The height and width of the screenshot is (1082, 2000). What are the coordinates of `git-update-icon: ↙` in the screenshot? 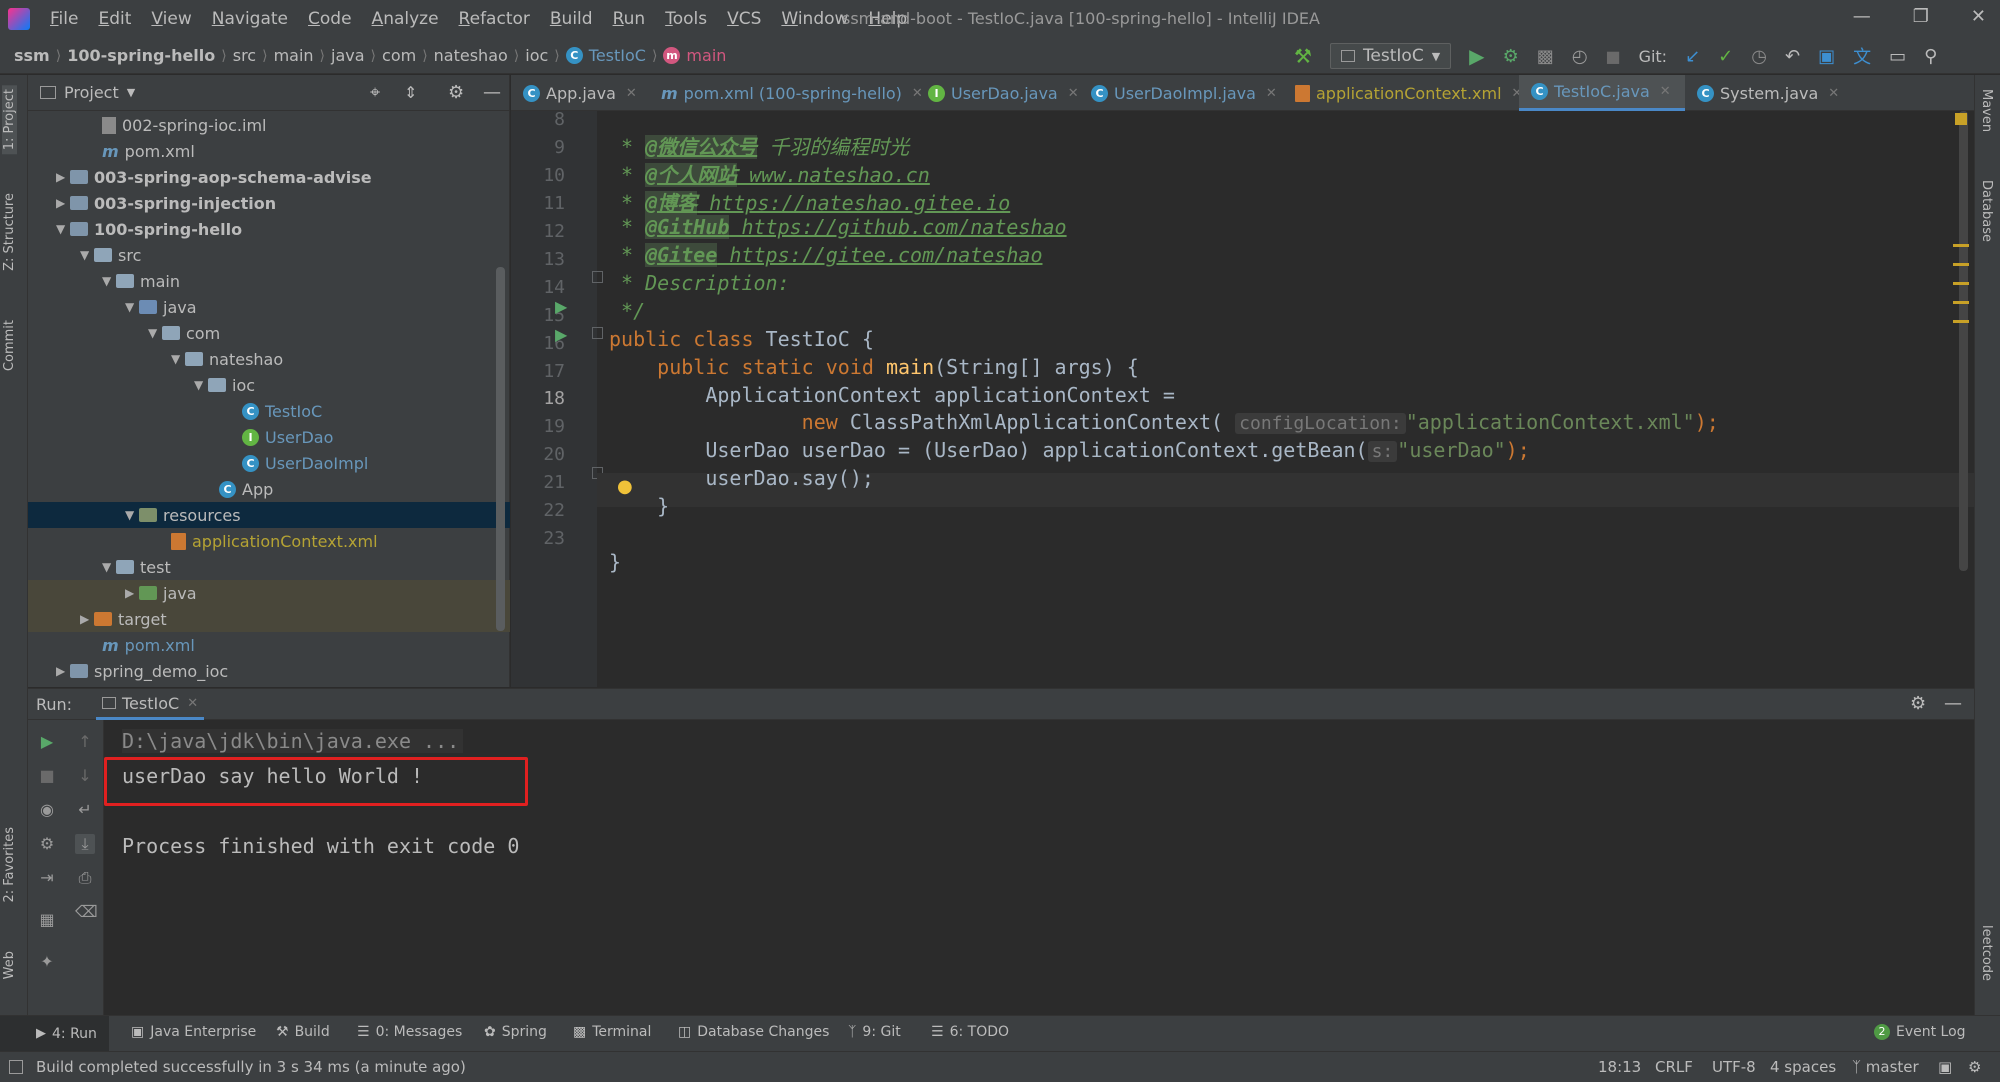 It's located at (1692, 56).